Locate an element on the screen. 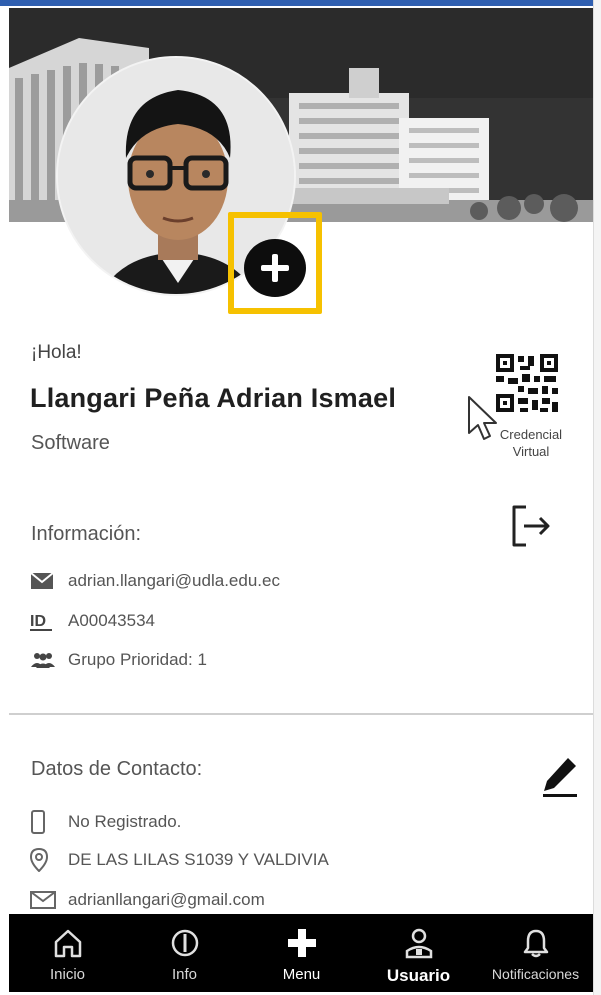 This screenshot has width=601, height=995. svg-text: ID is located at coordinates (38, 621).